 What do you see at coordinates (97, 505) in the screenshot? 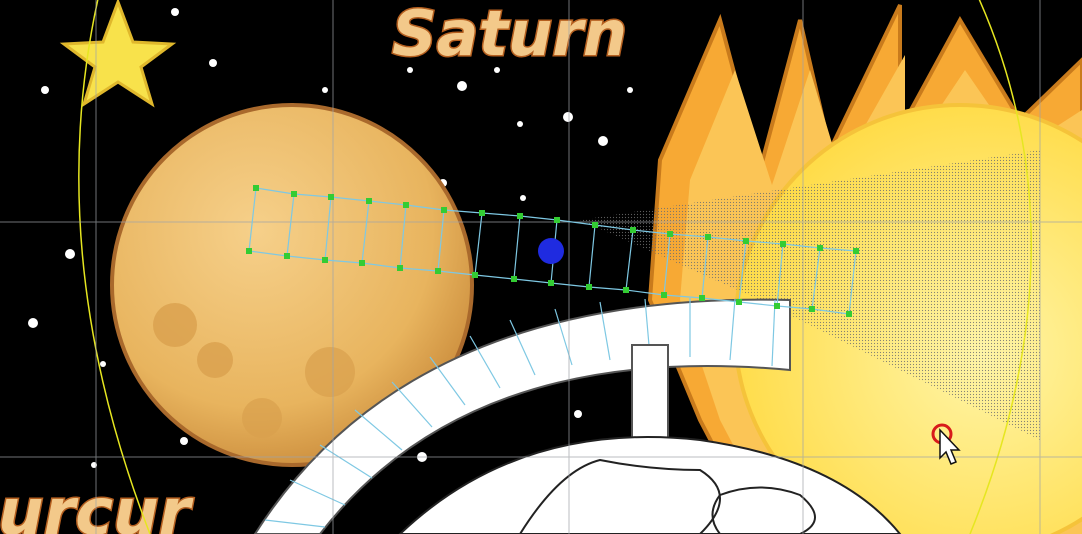
I see `mercury-title-partial: urcur` at bounding box center [97, 505].